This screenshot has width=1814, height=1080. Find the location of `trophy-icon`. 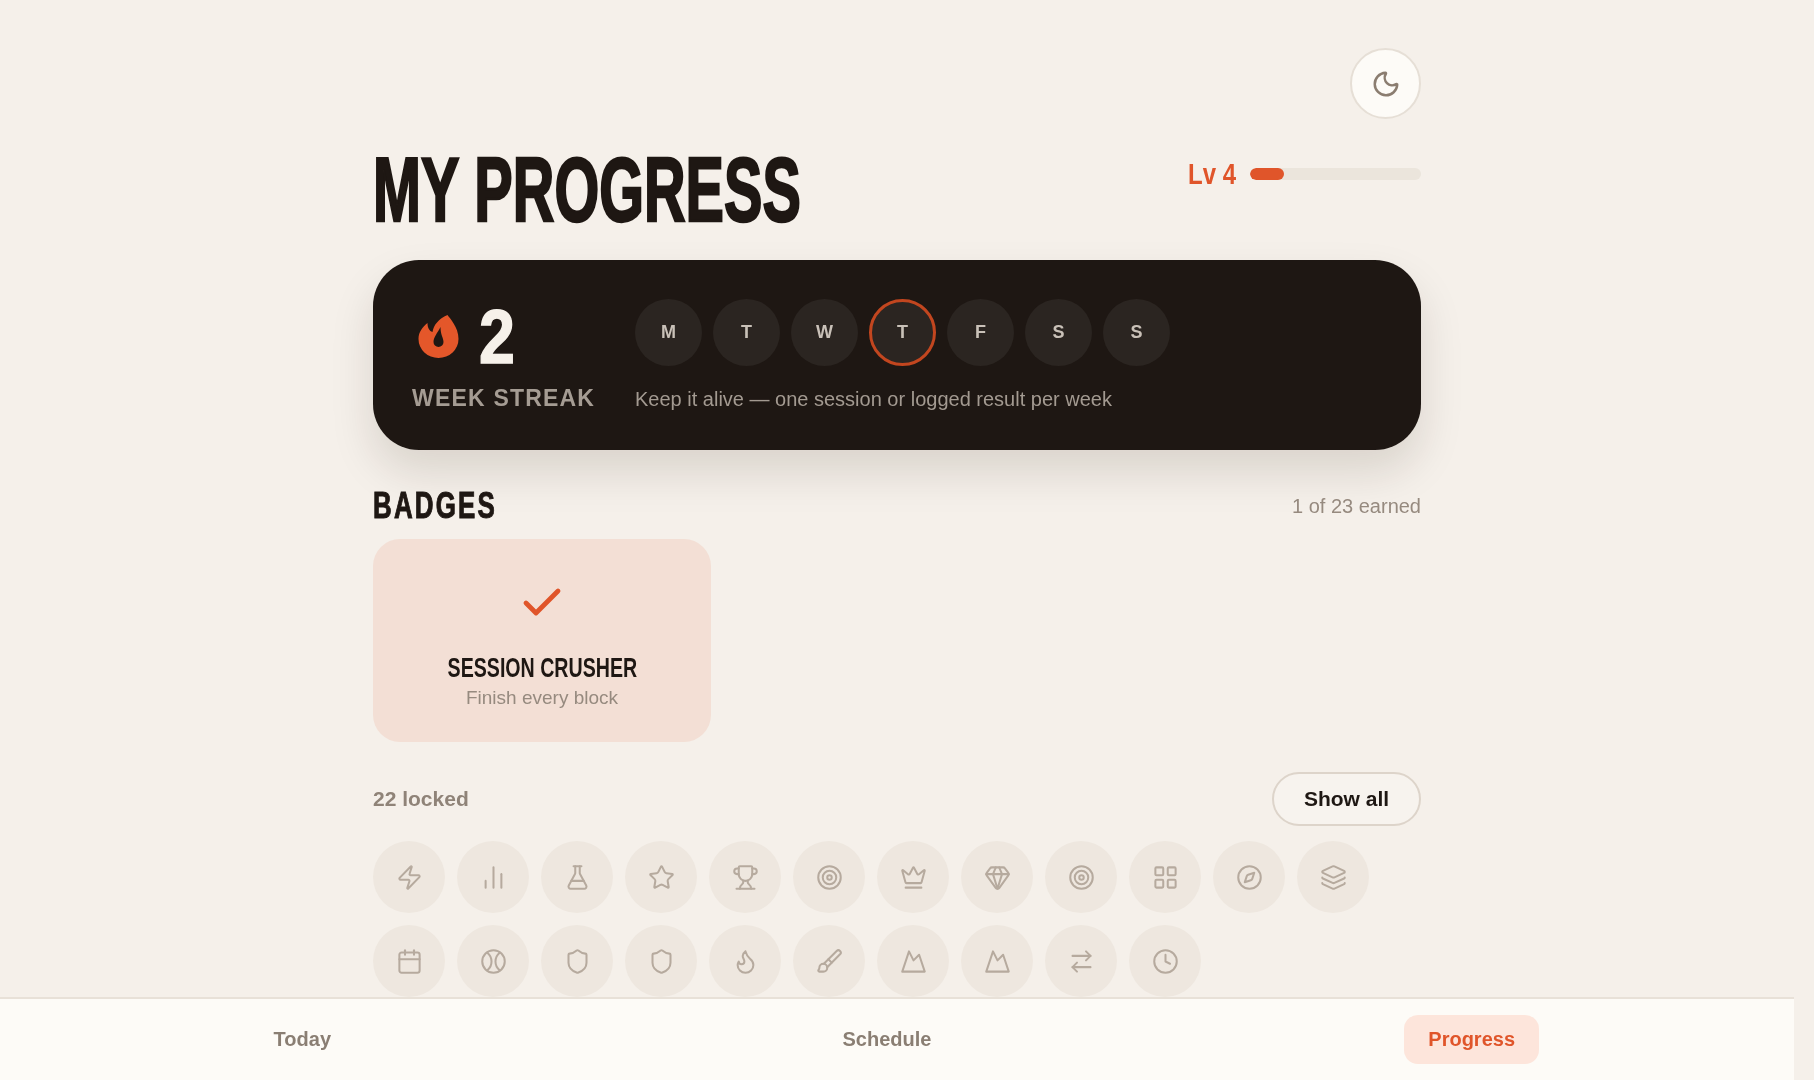

trophy-icon is located at coordinates (745, 877).